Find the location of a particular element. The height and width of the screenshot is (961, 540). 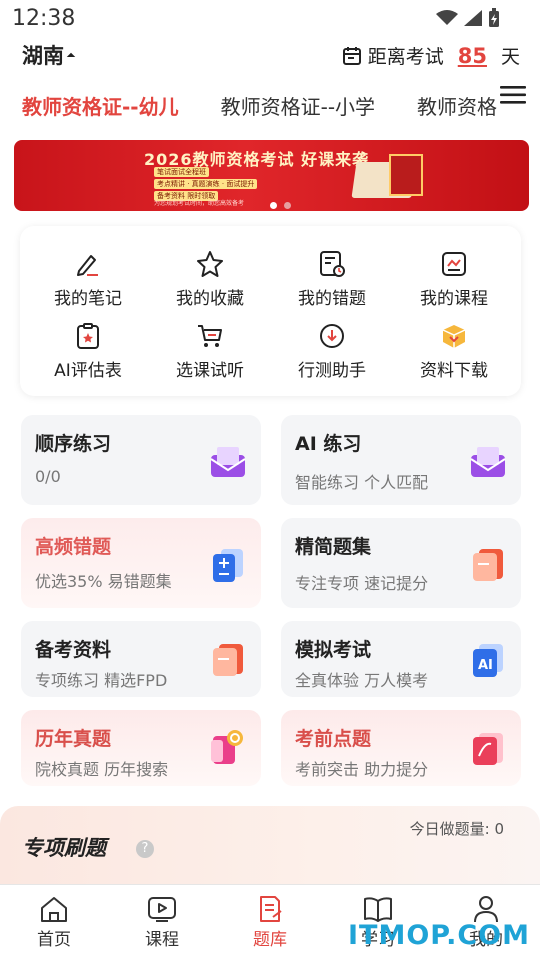

status-time: 12:38 is located at coordinates (44, 18).